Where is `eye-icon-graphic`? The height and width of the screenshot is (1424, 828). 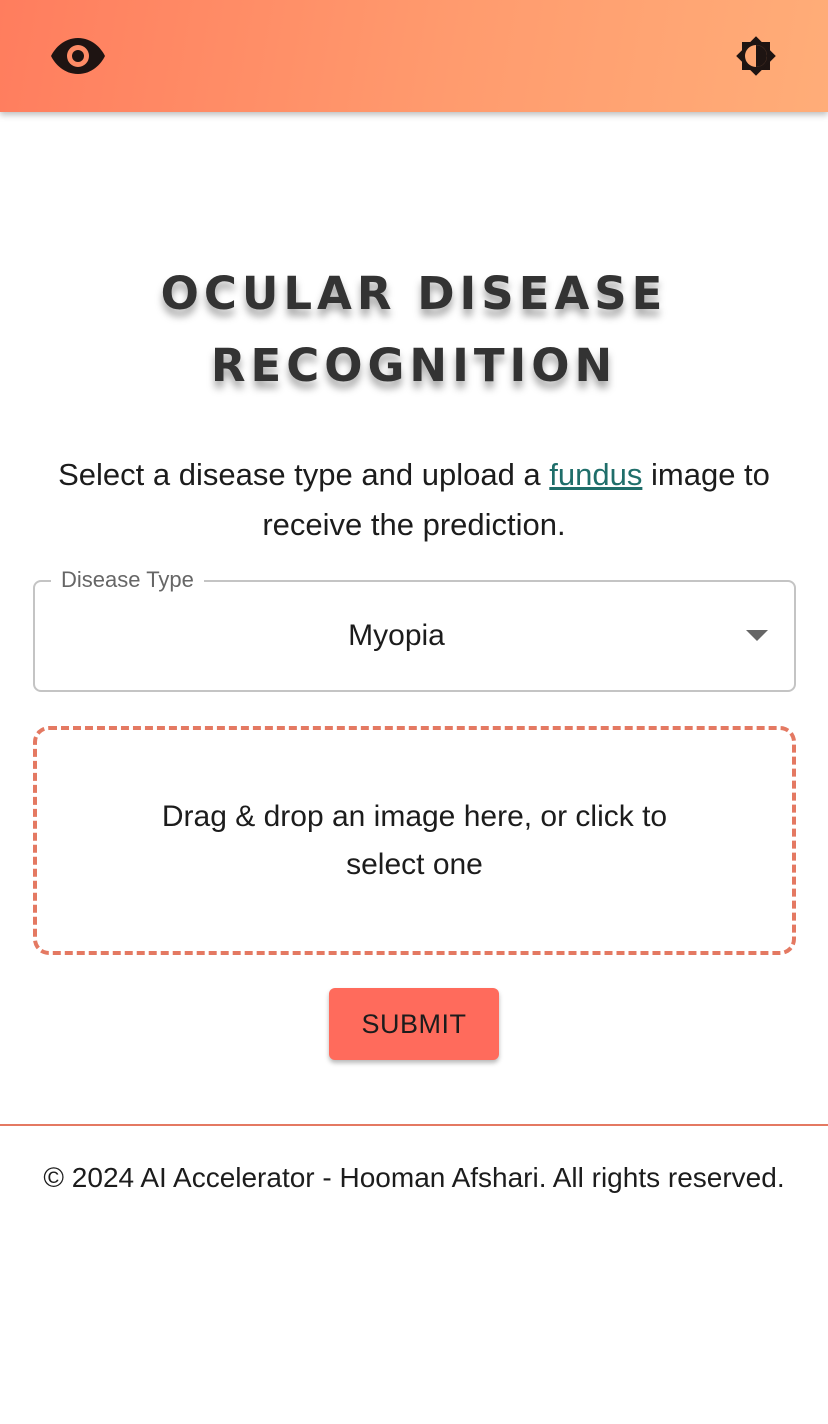 eye-icon-graphic is located at coordinates (78, 56).